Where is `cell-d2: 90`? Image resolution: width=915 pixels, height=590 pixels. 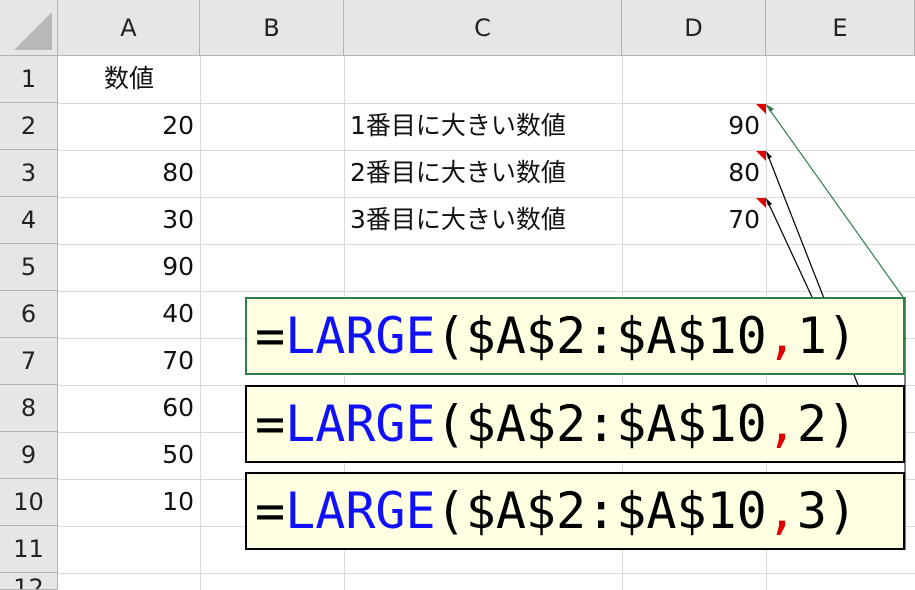
cell-d2: 90 is located at coordinates (694, 126).